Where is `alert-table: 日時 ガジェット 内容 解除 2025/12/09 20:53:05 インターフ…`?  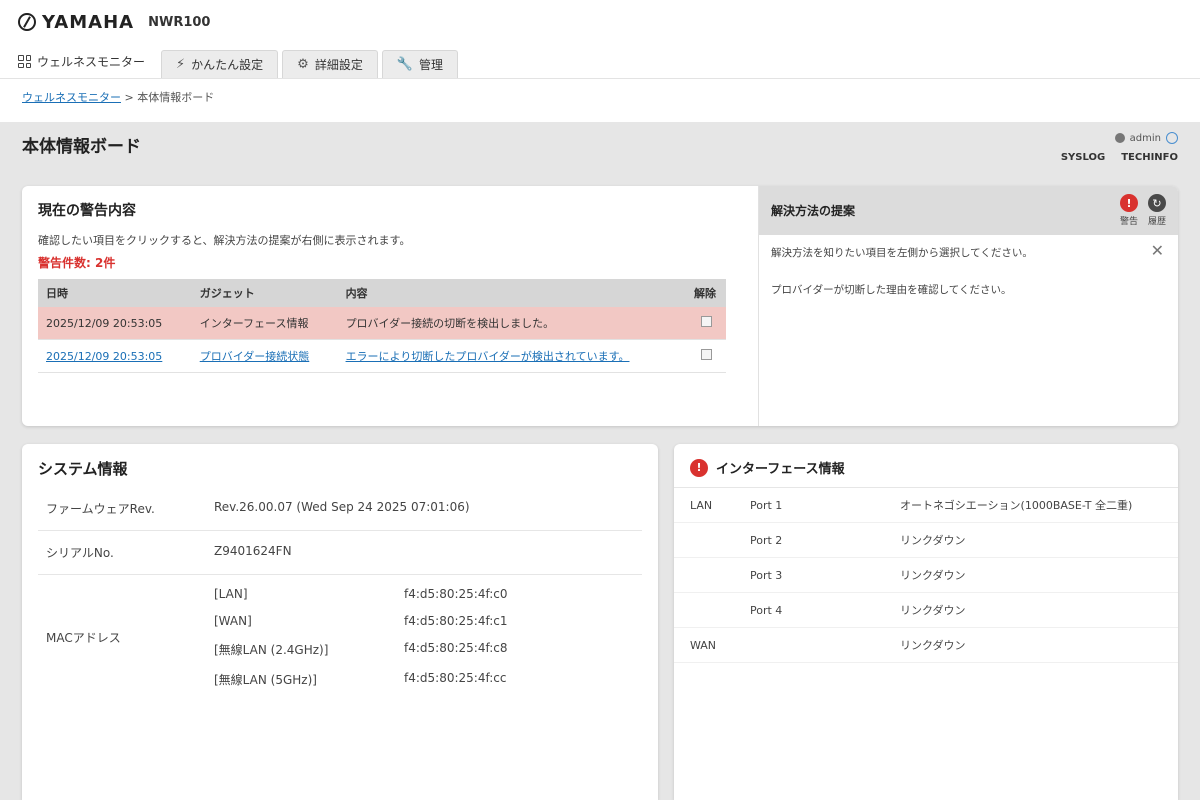
alert-table: 日時 ガジェット 内容 解除 2025/12/09 20:53:05 インターフ… is located at coordinates (382, 326).